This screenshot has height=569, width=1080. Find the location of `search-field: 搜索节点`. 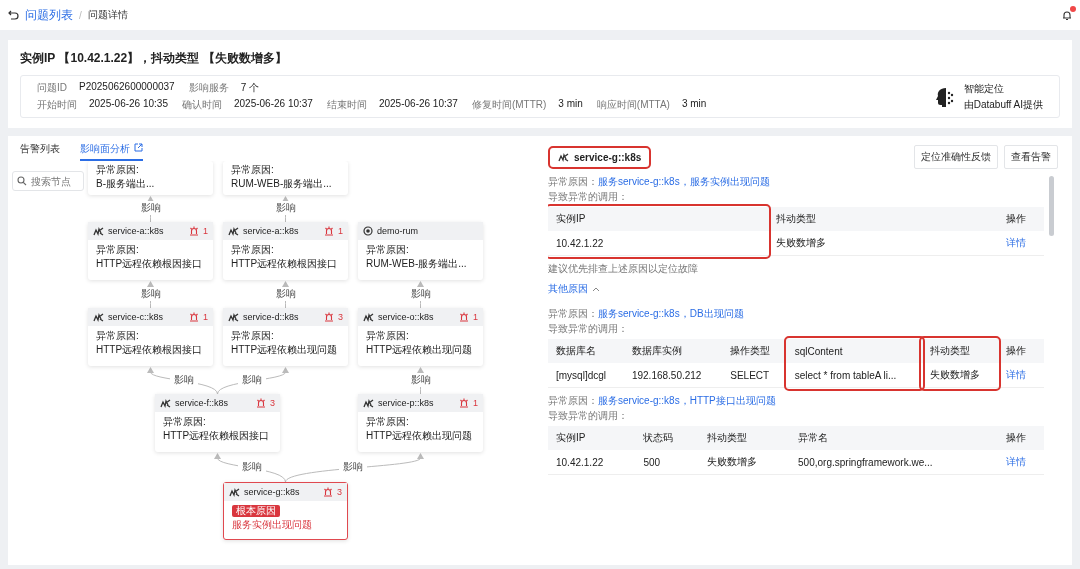

search-field: 搜索节点 is located at coordinates (48, 181).